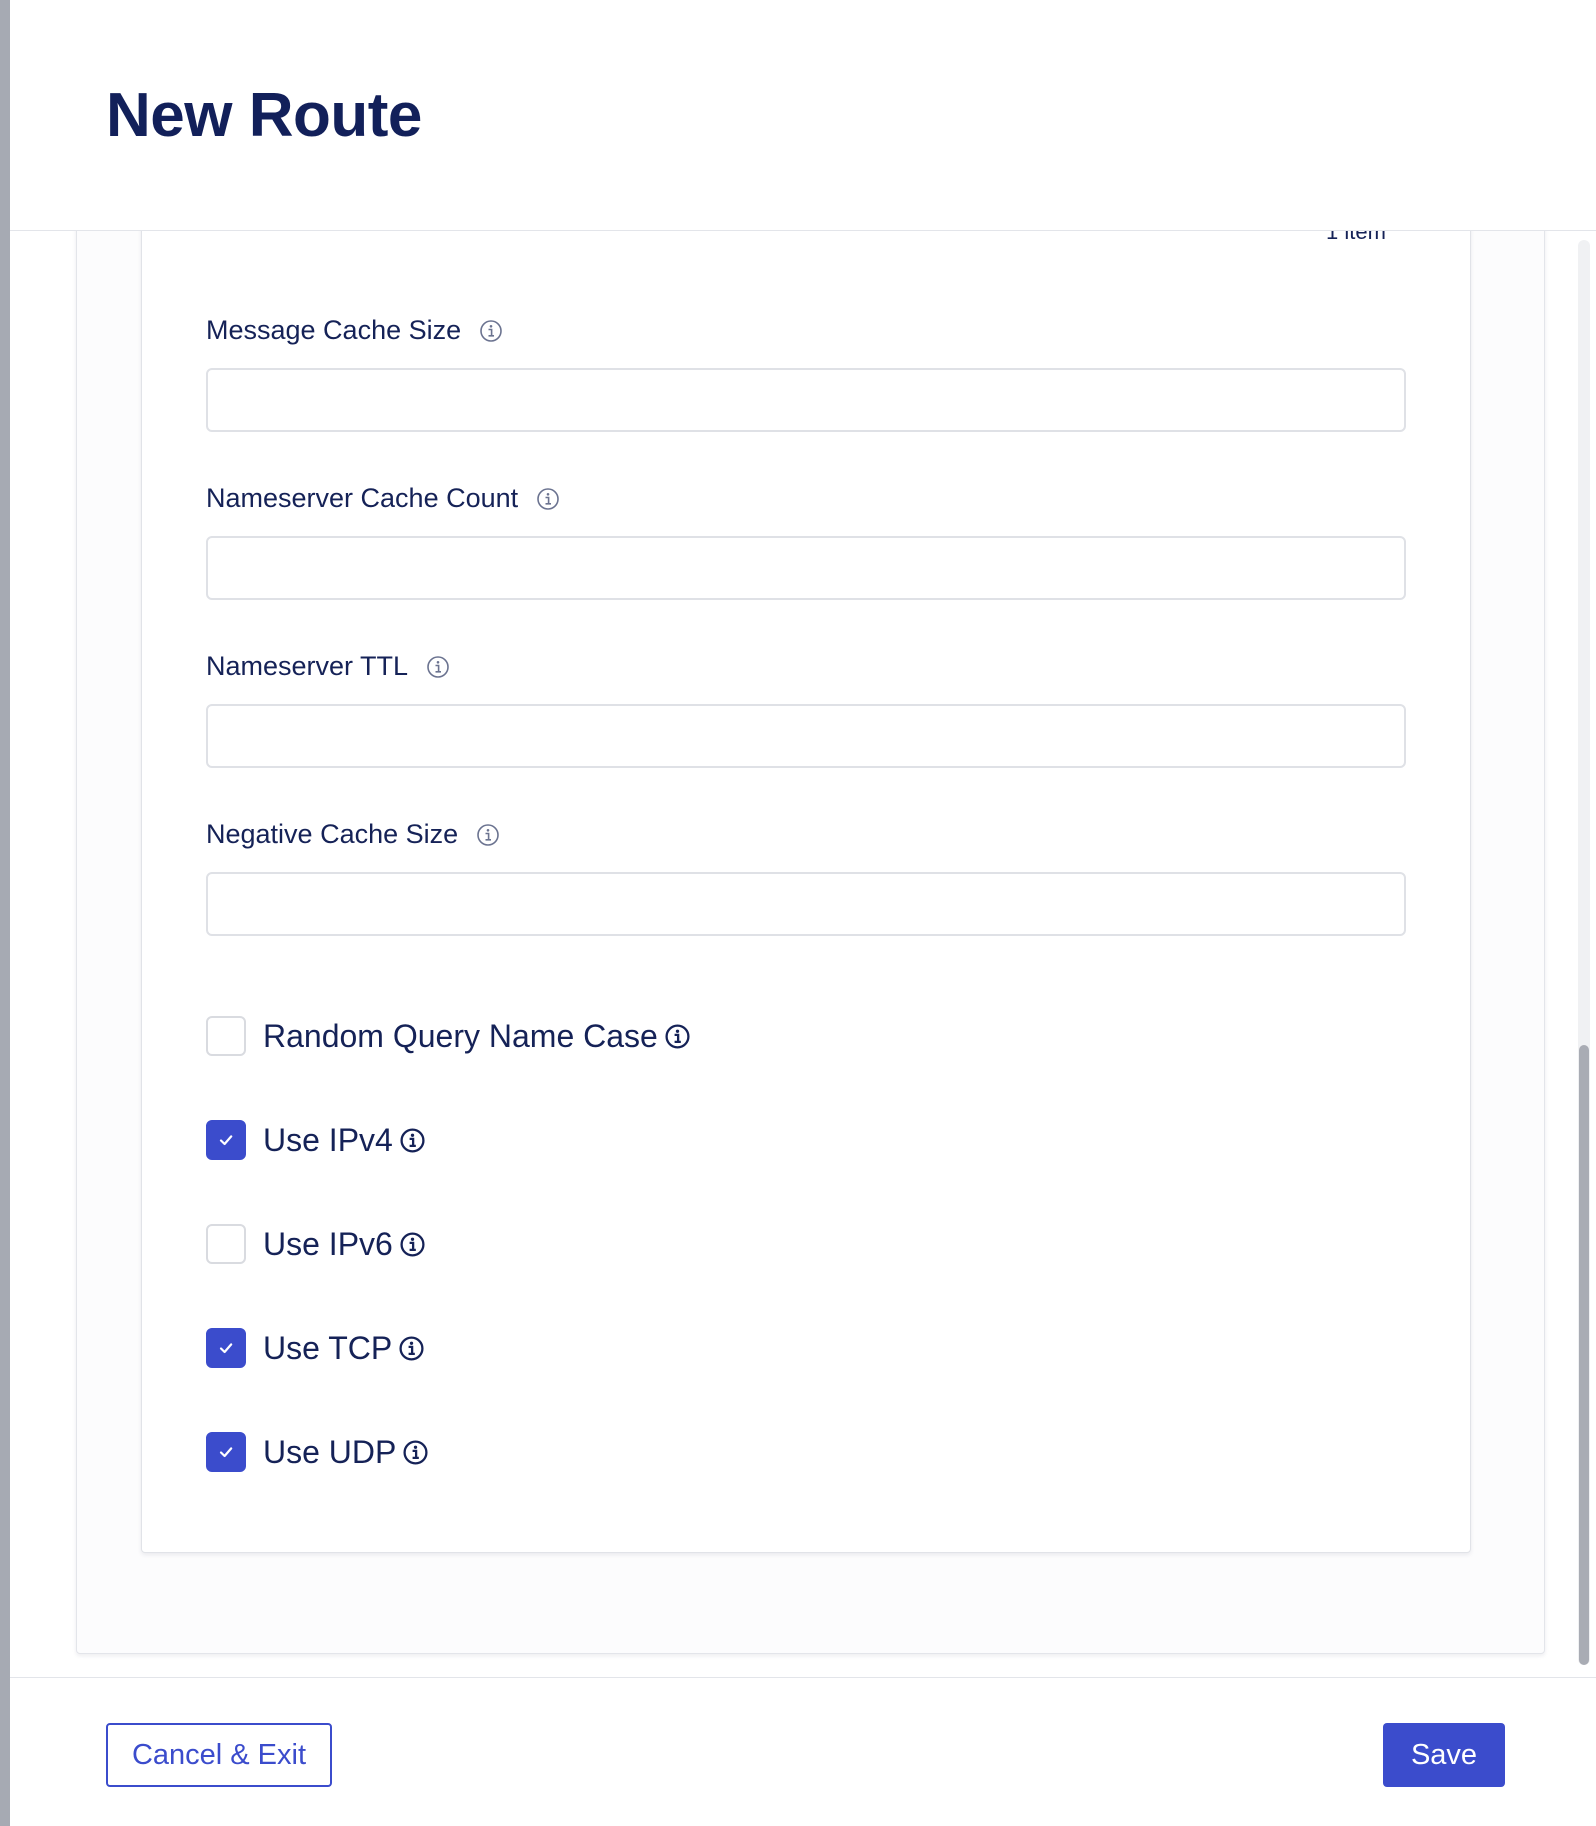  Describe the element at coordinates (328, 1140) in the screenshot. I see `use-ipv4-label: Use IPv4` at that location.